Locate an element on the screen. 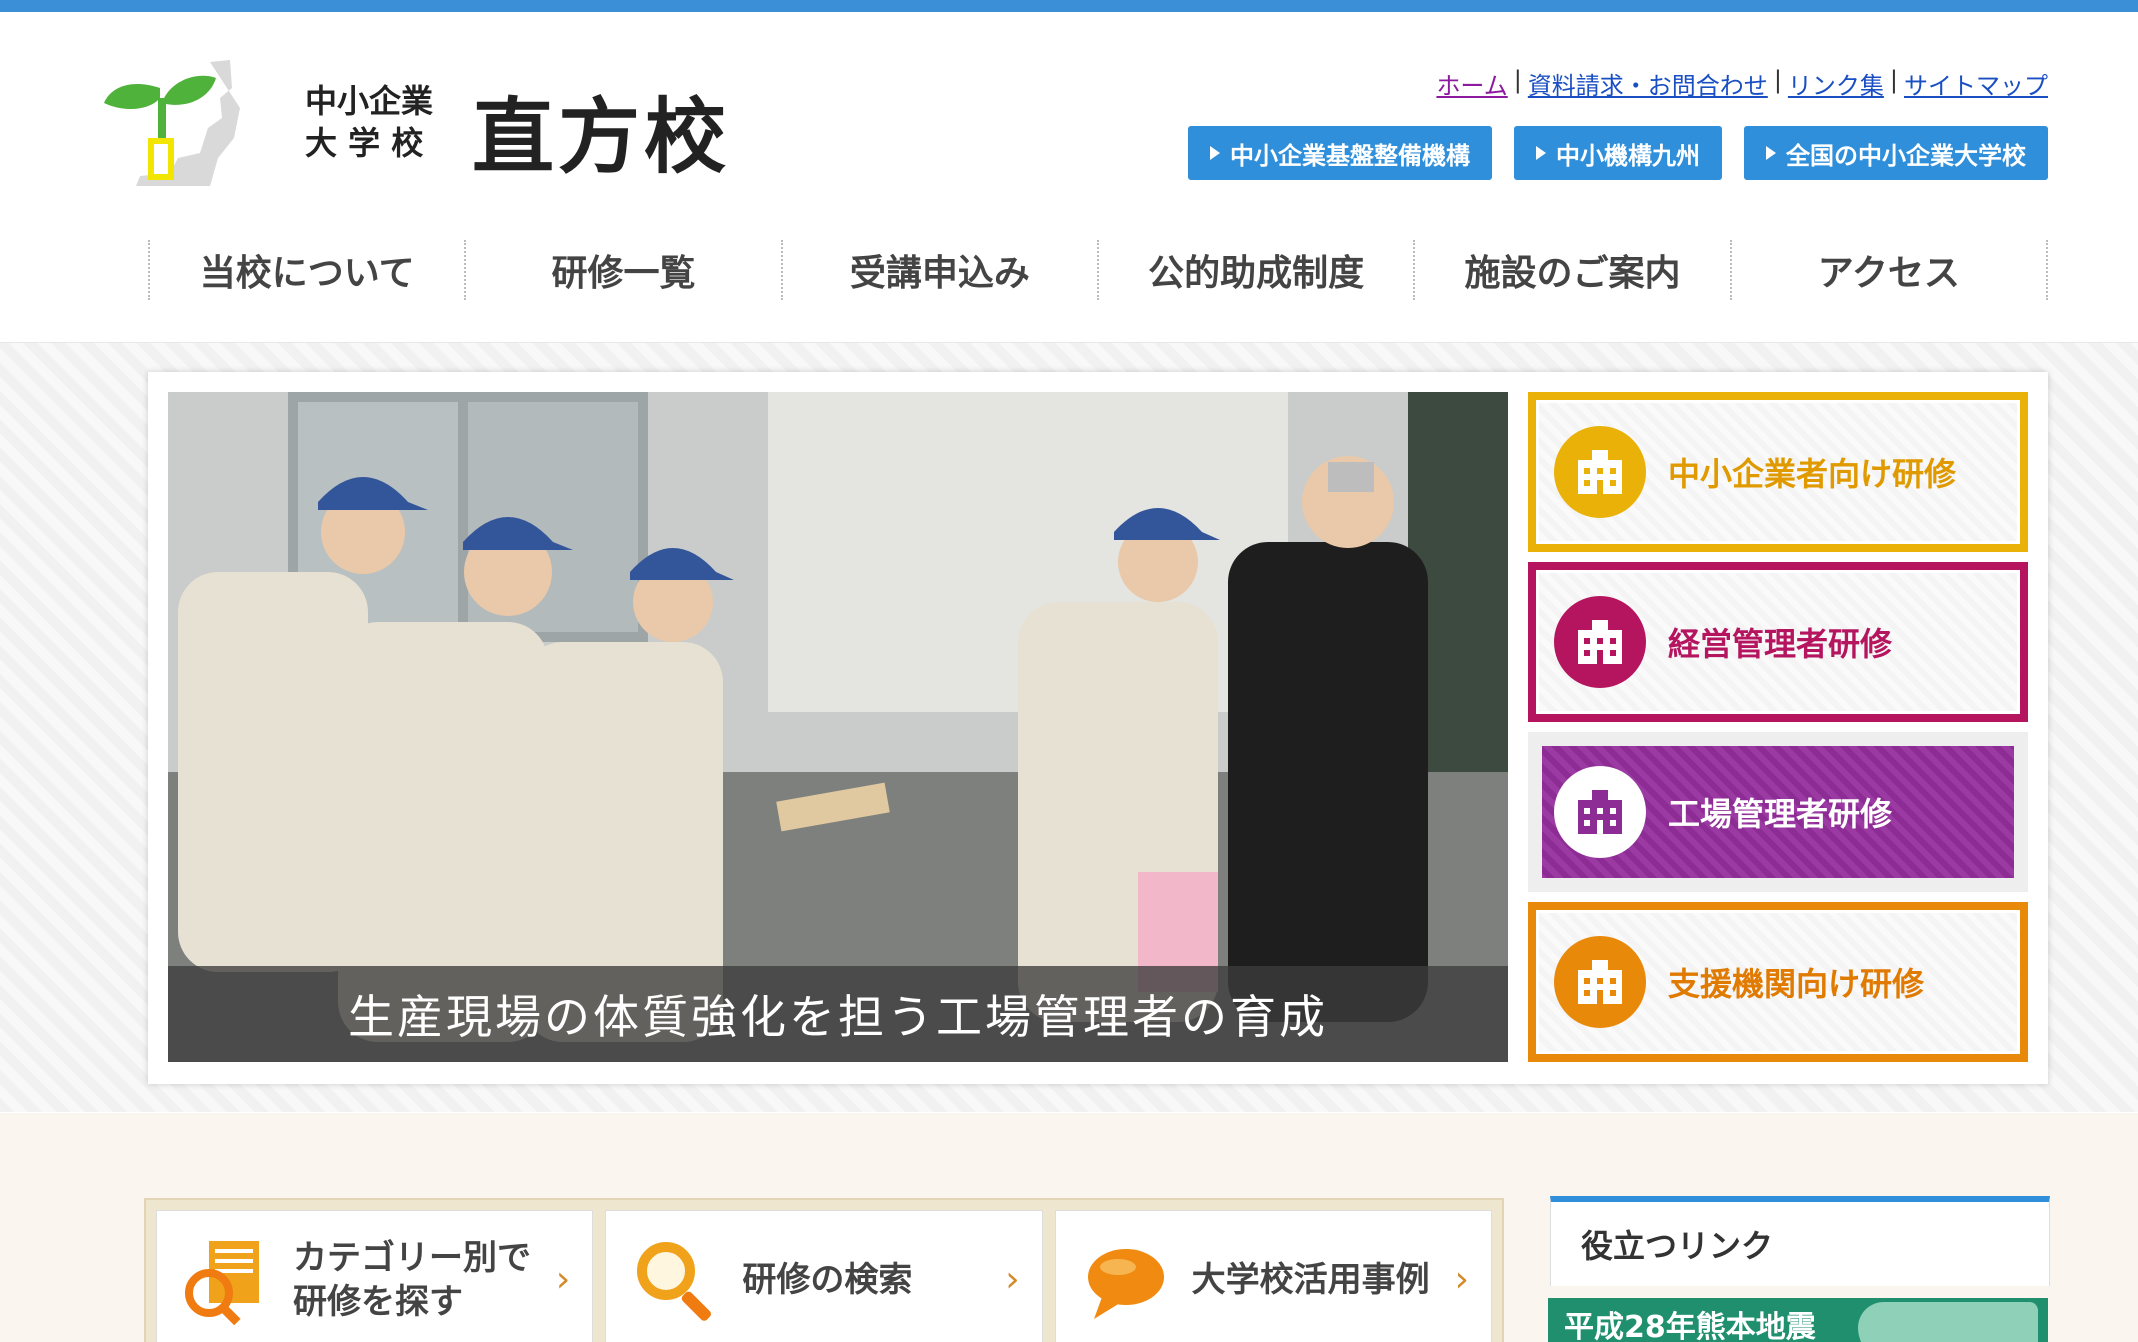  organization-buttons: 中小企業基盤整備機構 中小機構九州 全国の中小企業大学校 is located at coordinates (1618, 153).